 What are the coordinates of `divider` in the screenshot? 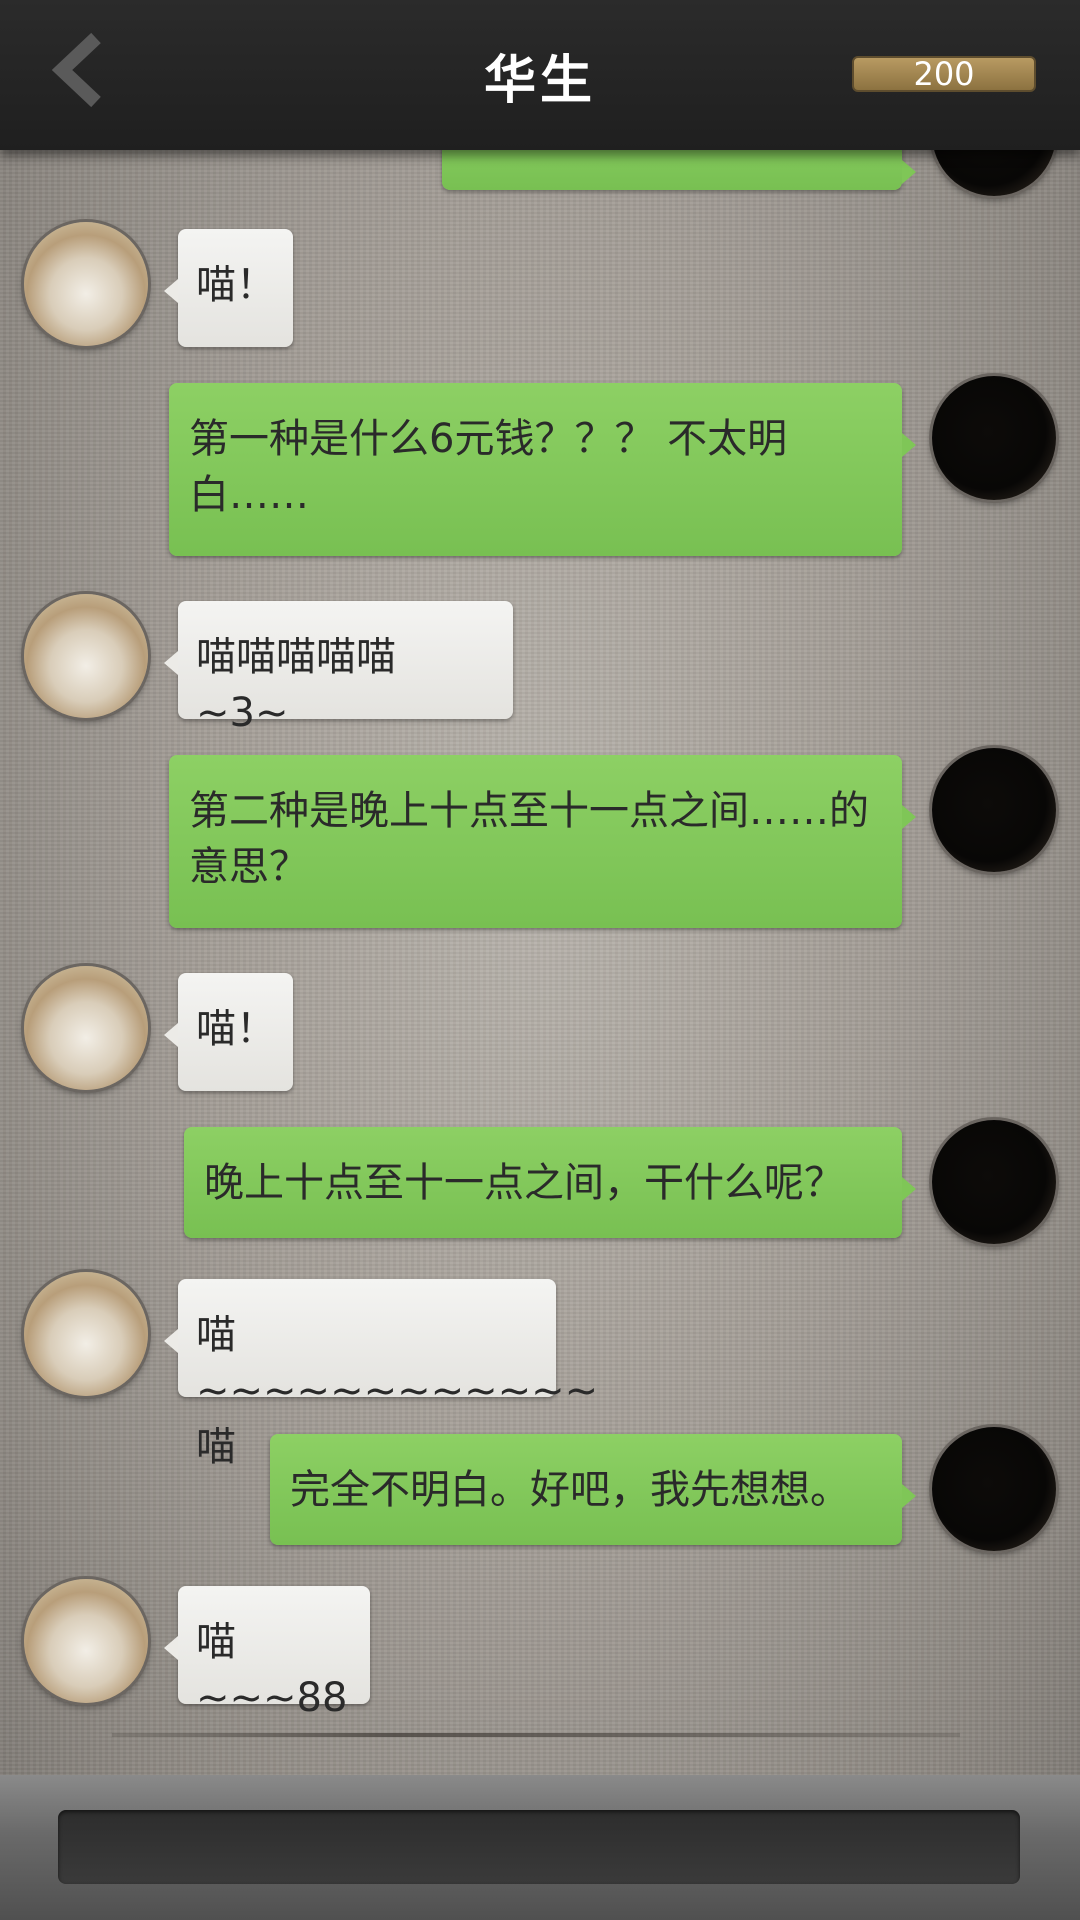 It's located at (536, 1735).